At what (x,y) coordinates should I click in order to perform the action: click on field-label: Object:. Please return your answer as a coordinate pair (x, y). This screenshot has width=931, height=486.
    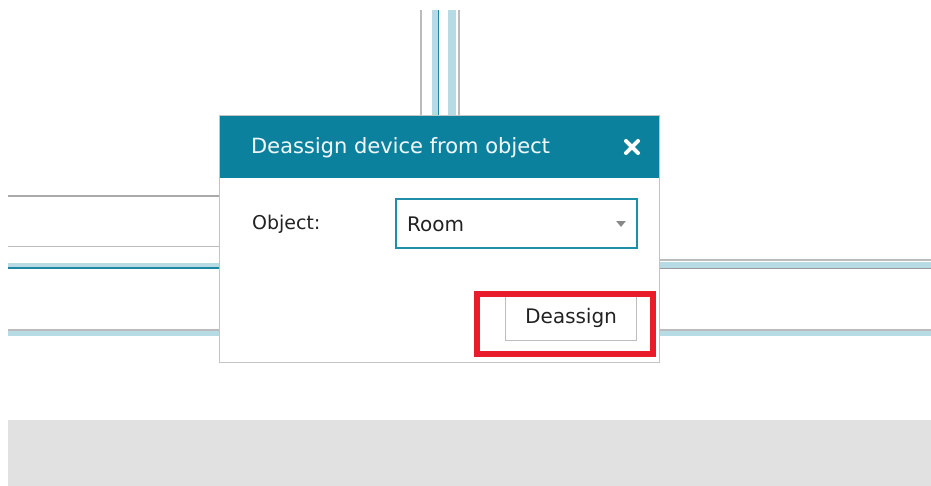
    Looking at the image, I should click on (287, 223).